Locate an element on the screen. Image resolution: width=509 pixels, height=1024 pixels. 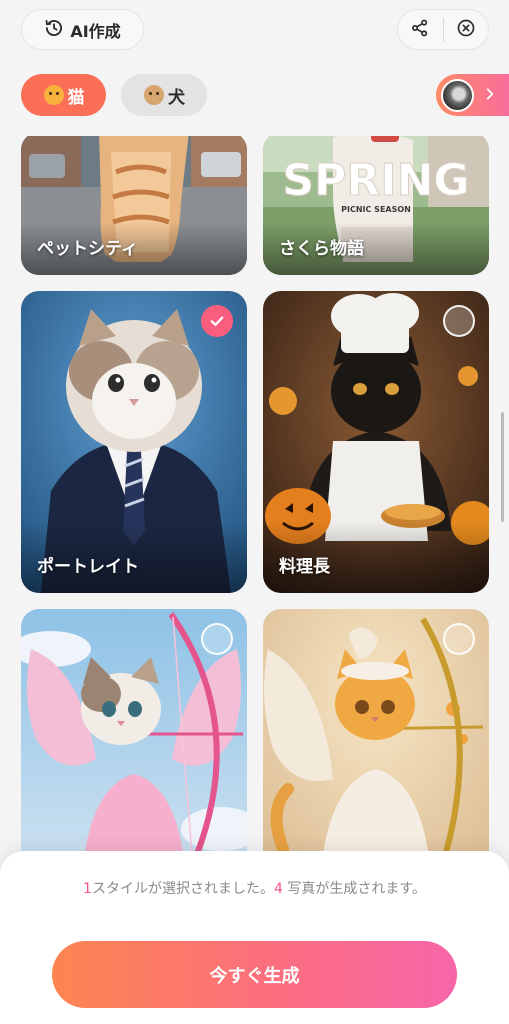
close-button is located at coordinates (465, 30).